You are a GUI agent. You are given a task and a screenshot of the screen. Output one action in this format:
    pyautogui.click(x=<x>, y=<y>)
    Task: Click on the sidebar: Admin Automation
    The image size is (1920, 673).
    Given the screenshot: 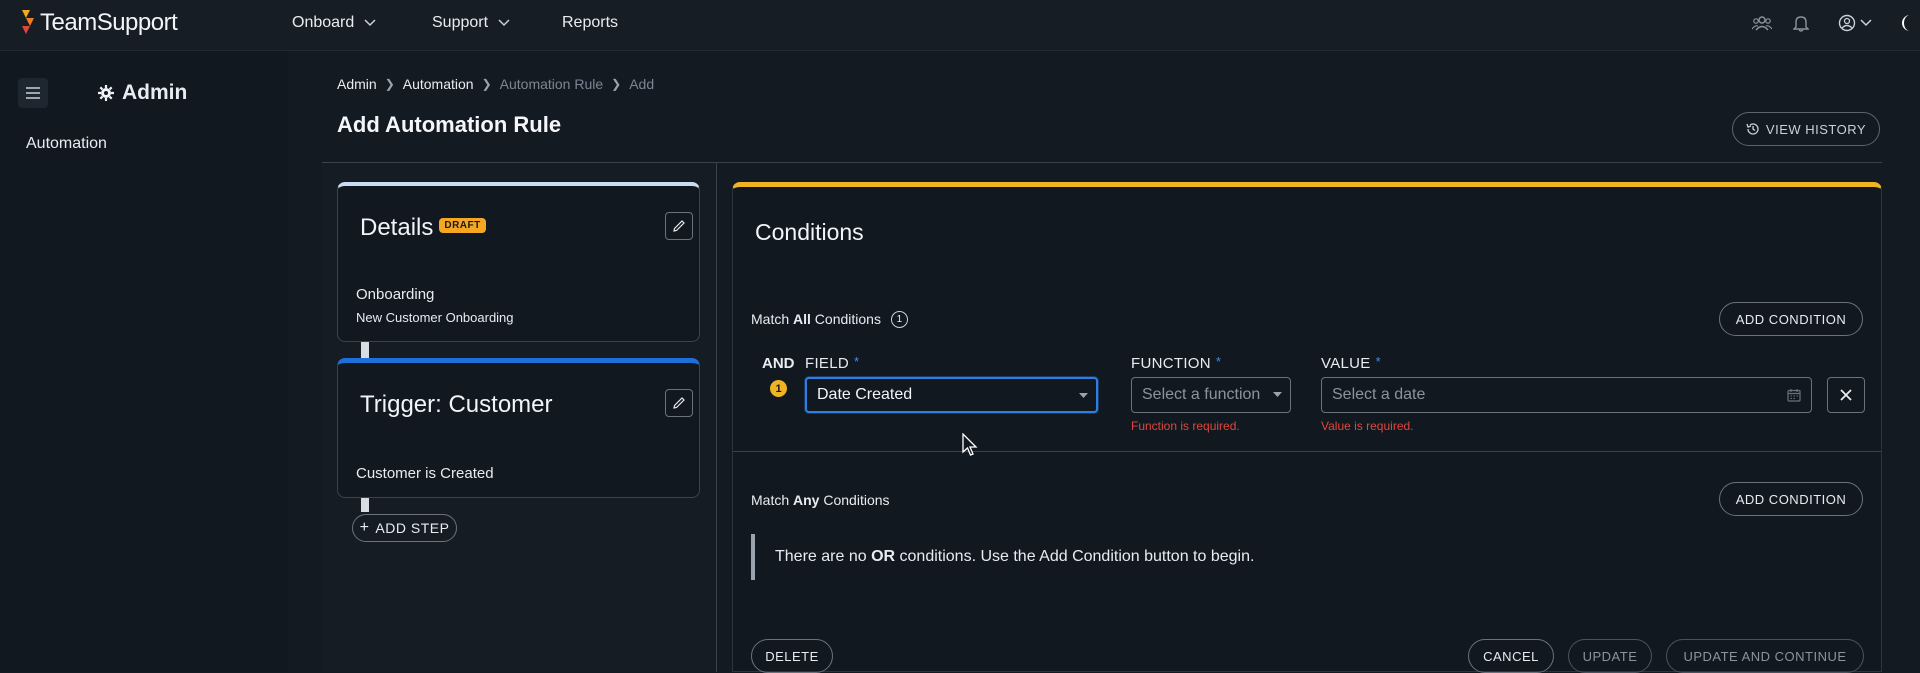 What is the action you would take?
    pyautogui.click(x=144, y=361)
    